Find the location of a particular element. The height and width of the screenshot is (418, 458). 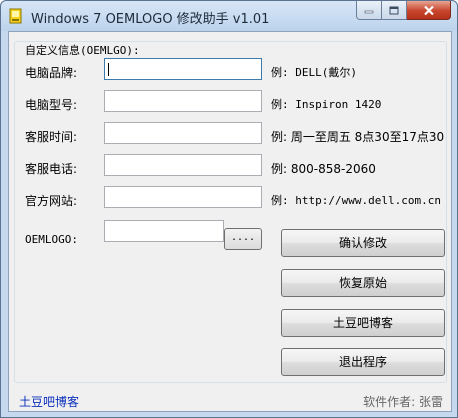

restore-button: 恢复原始 is located at coordinates (363, 283).